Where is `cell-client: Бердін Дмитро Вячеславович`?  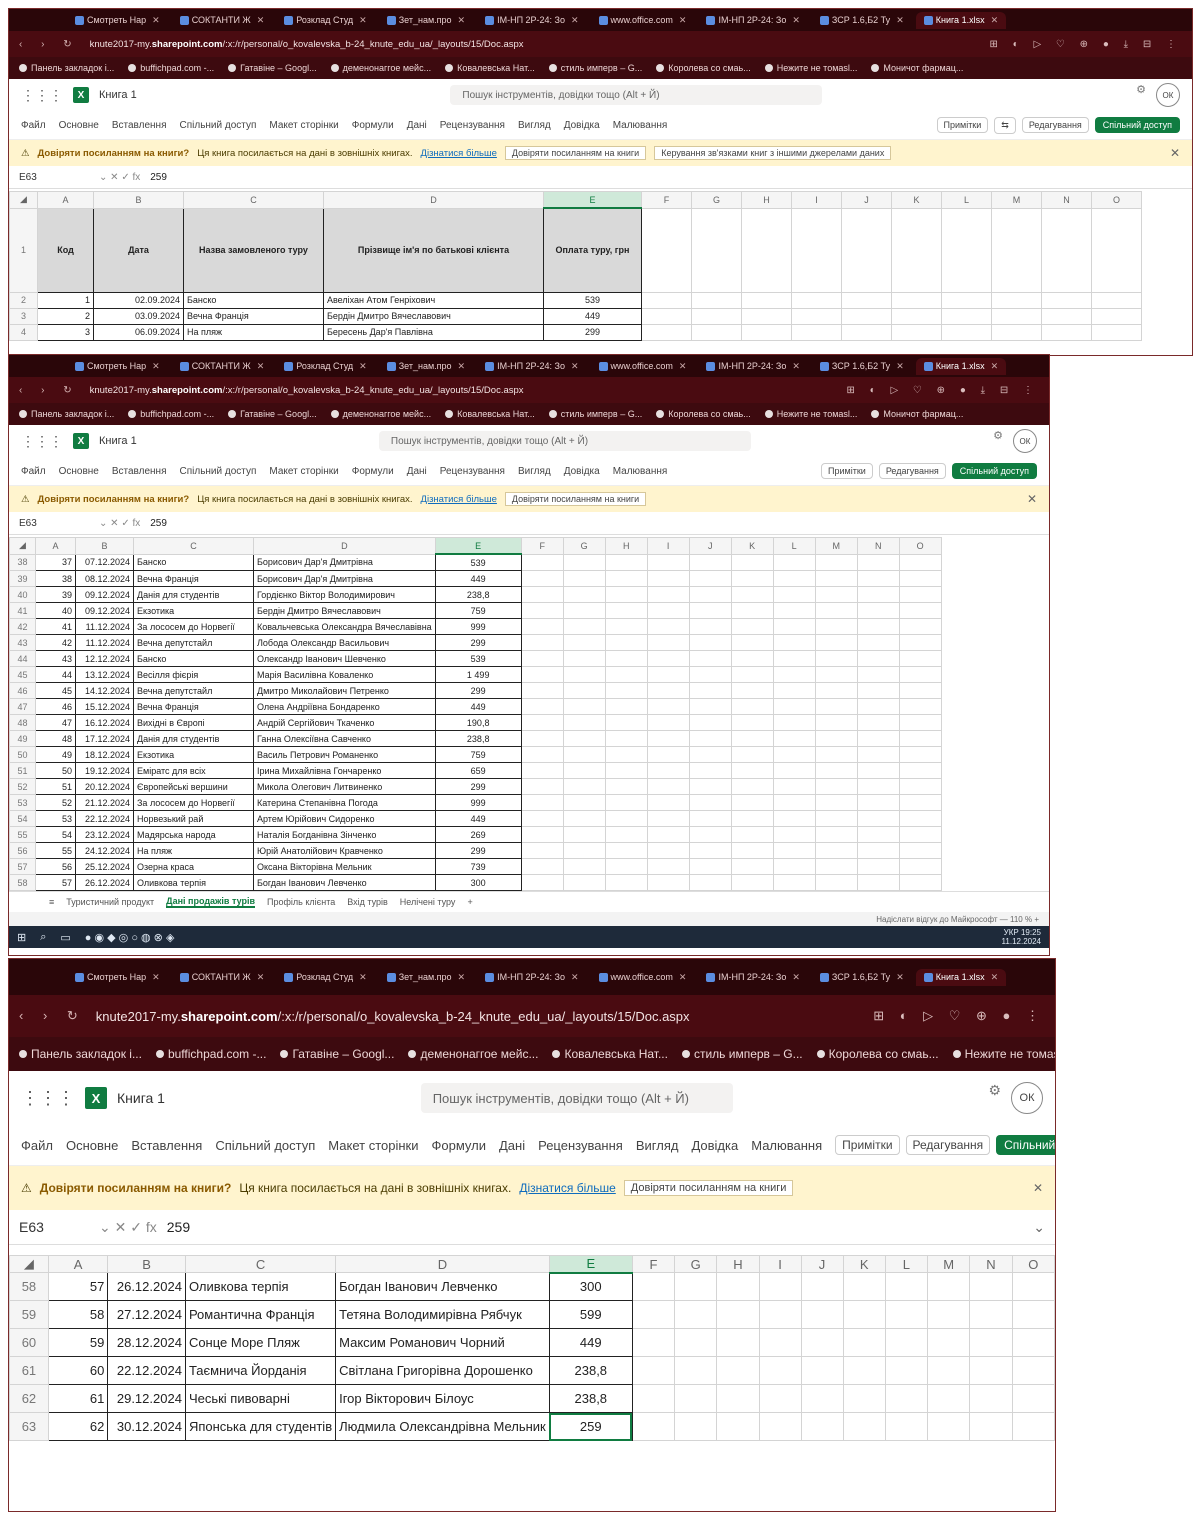 cell-client: Бердін Дмитро Вячеславович is located at coordinates (433, 316).